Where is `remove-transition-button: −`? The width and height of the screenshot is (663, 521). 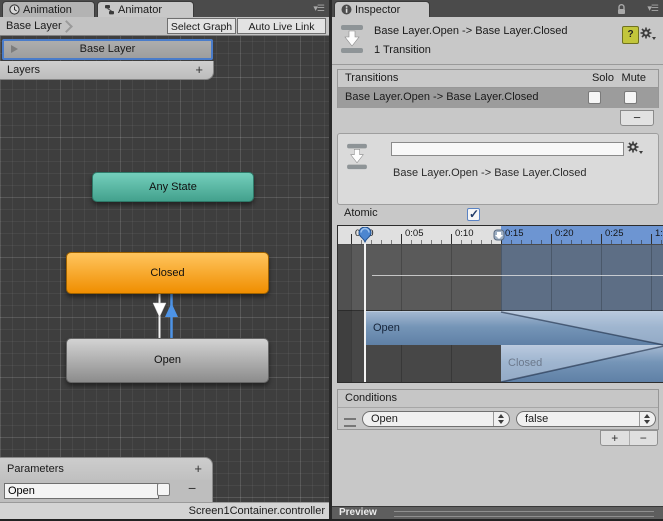
remove-transition-button: − is located at coordinates (637, 118).